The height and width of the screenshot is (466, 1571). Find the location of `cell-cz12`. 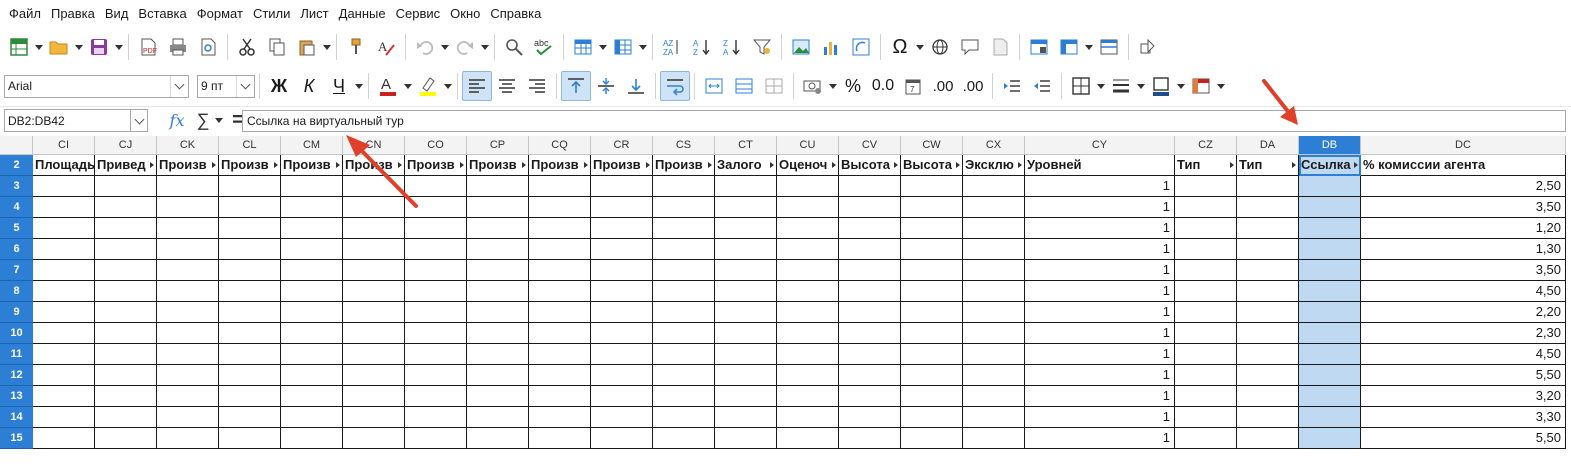

cell-cz12 is located at coordinates (1206, 375).